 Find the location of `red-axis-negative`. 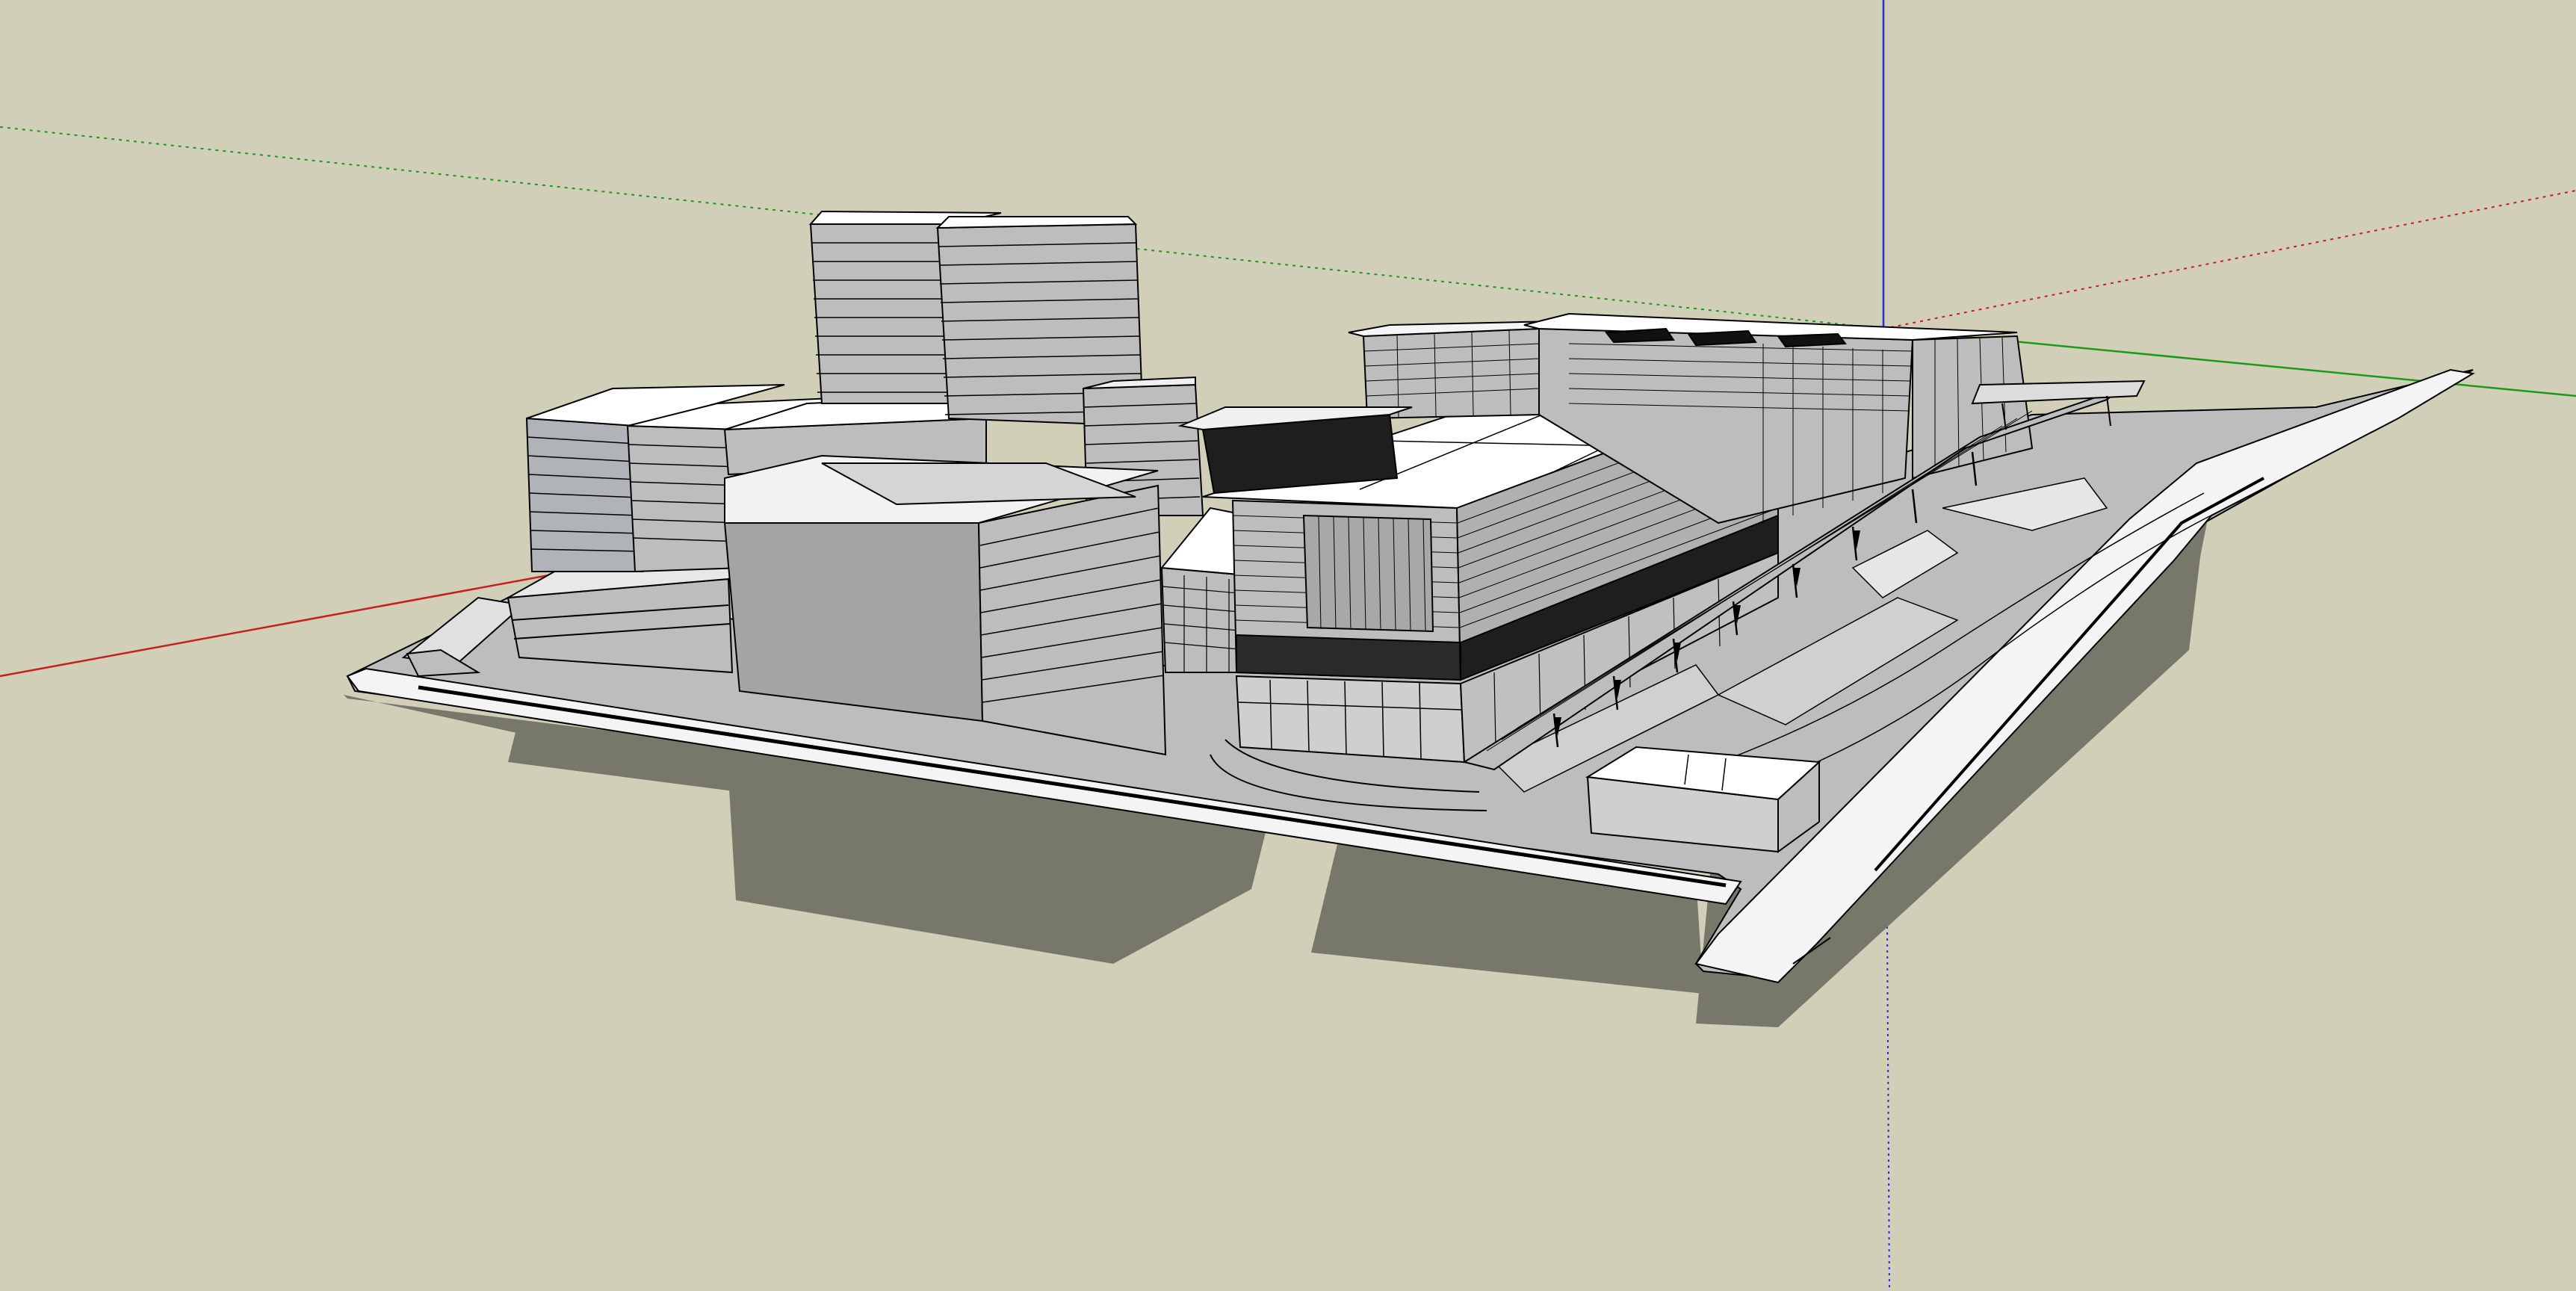

red-axis-negative is located at coordinates (2229, 259).